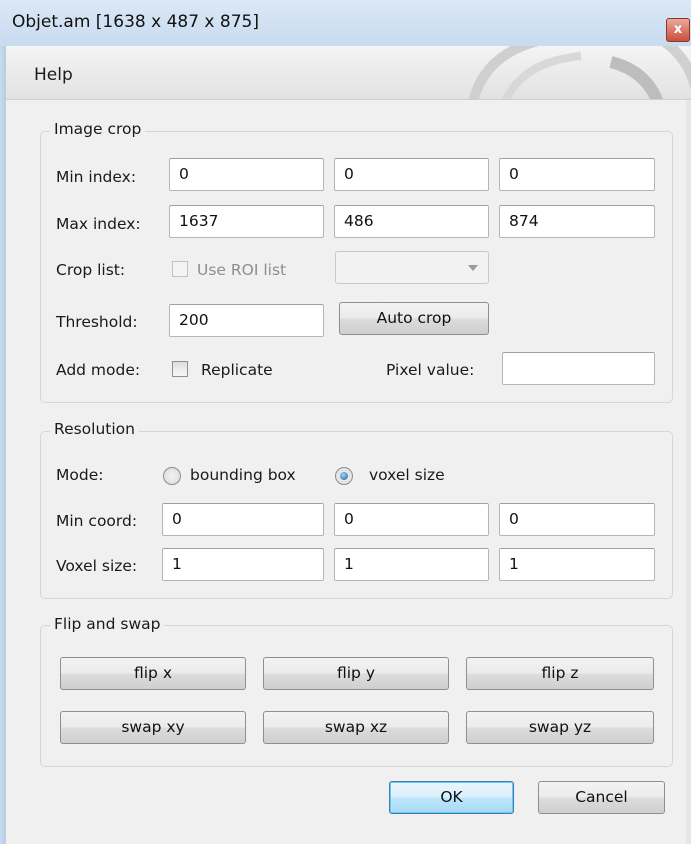 This screenshot has width=691, height=844. I want to click on replicate-checkbox, so click(180, 369).